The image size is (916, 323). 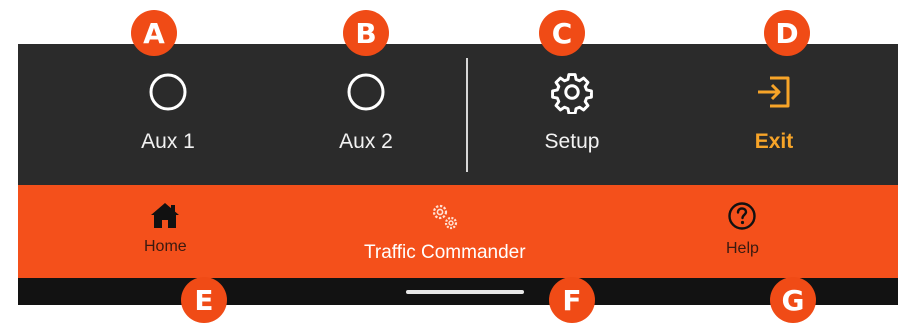 What do you see at coordinates (445, 232) in the screenshot?
I see `nav-traffic-commander: Traffic Commander` at bounding box center [445, 232].